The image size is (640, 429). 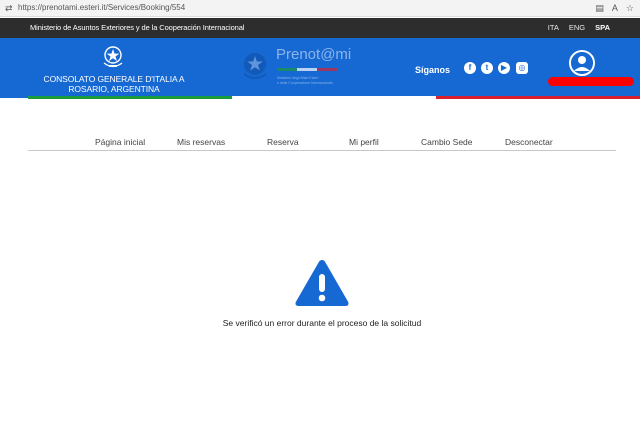 What do you see at coordinates (120, 142) in the screenshot?
I see `nav-home: Página inicial` at bounding box center [120, 142].